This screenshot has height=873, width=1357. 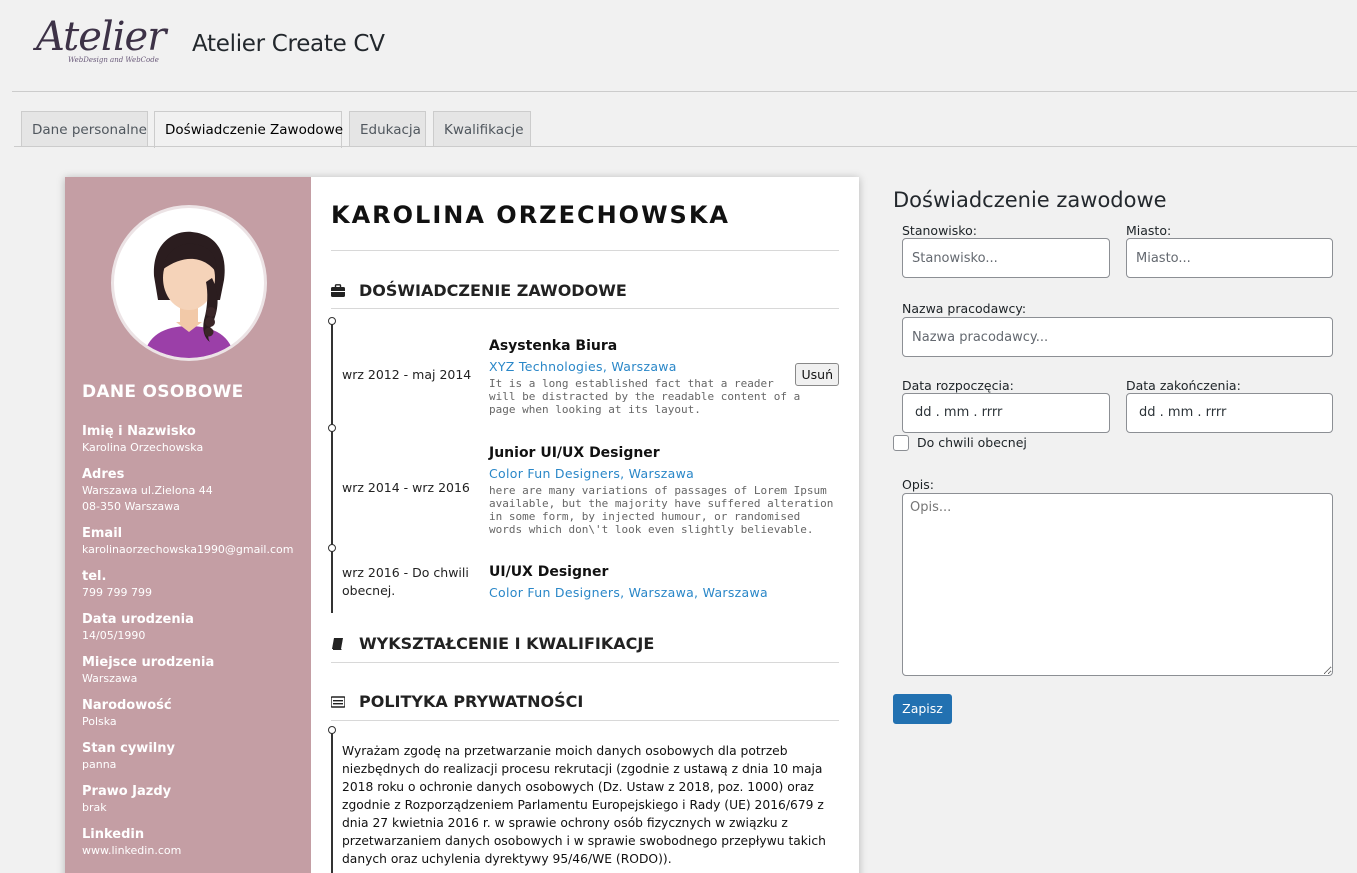 I want to click on job-date: wrz 2014 - wrz 2016, so click(x=406, y=487).